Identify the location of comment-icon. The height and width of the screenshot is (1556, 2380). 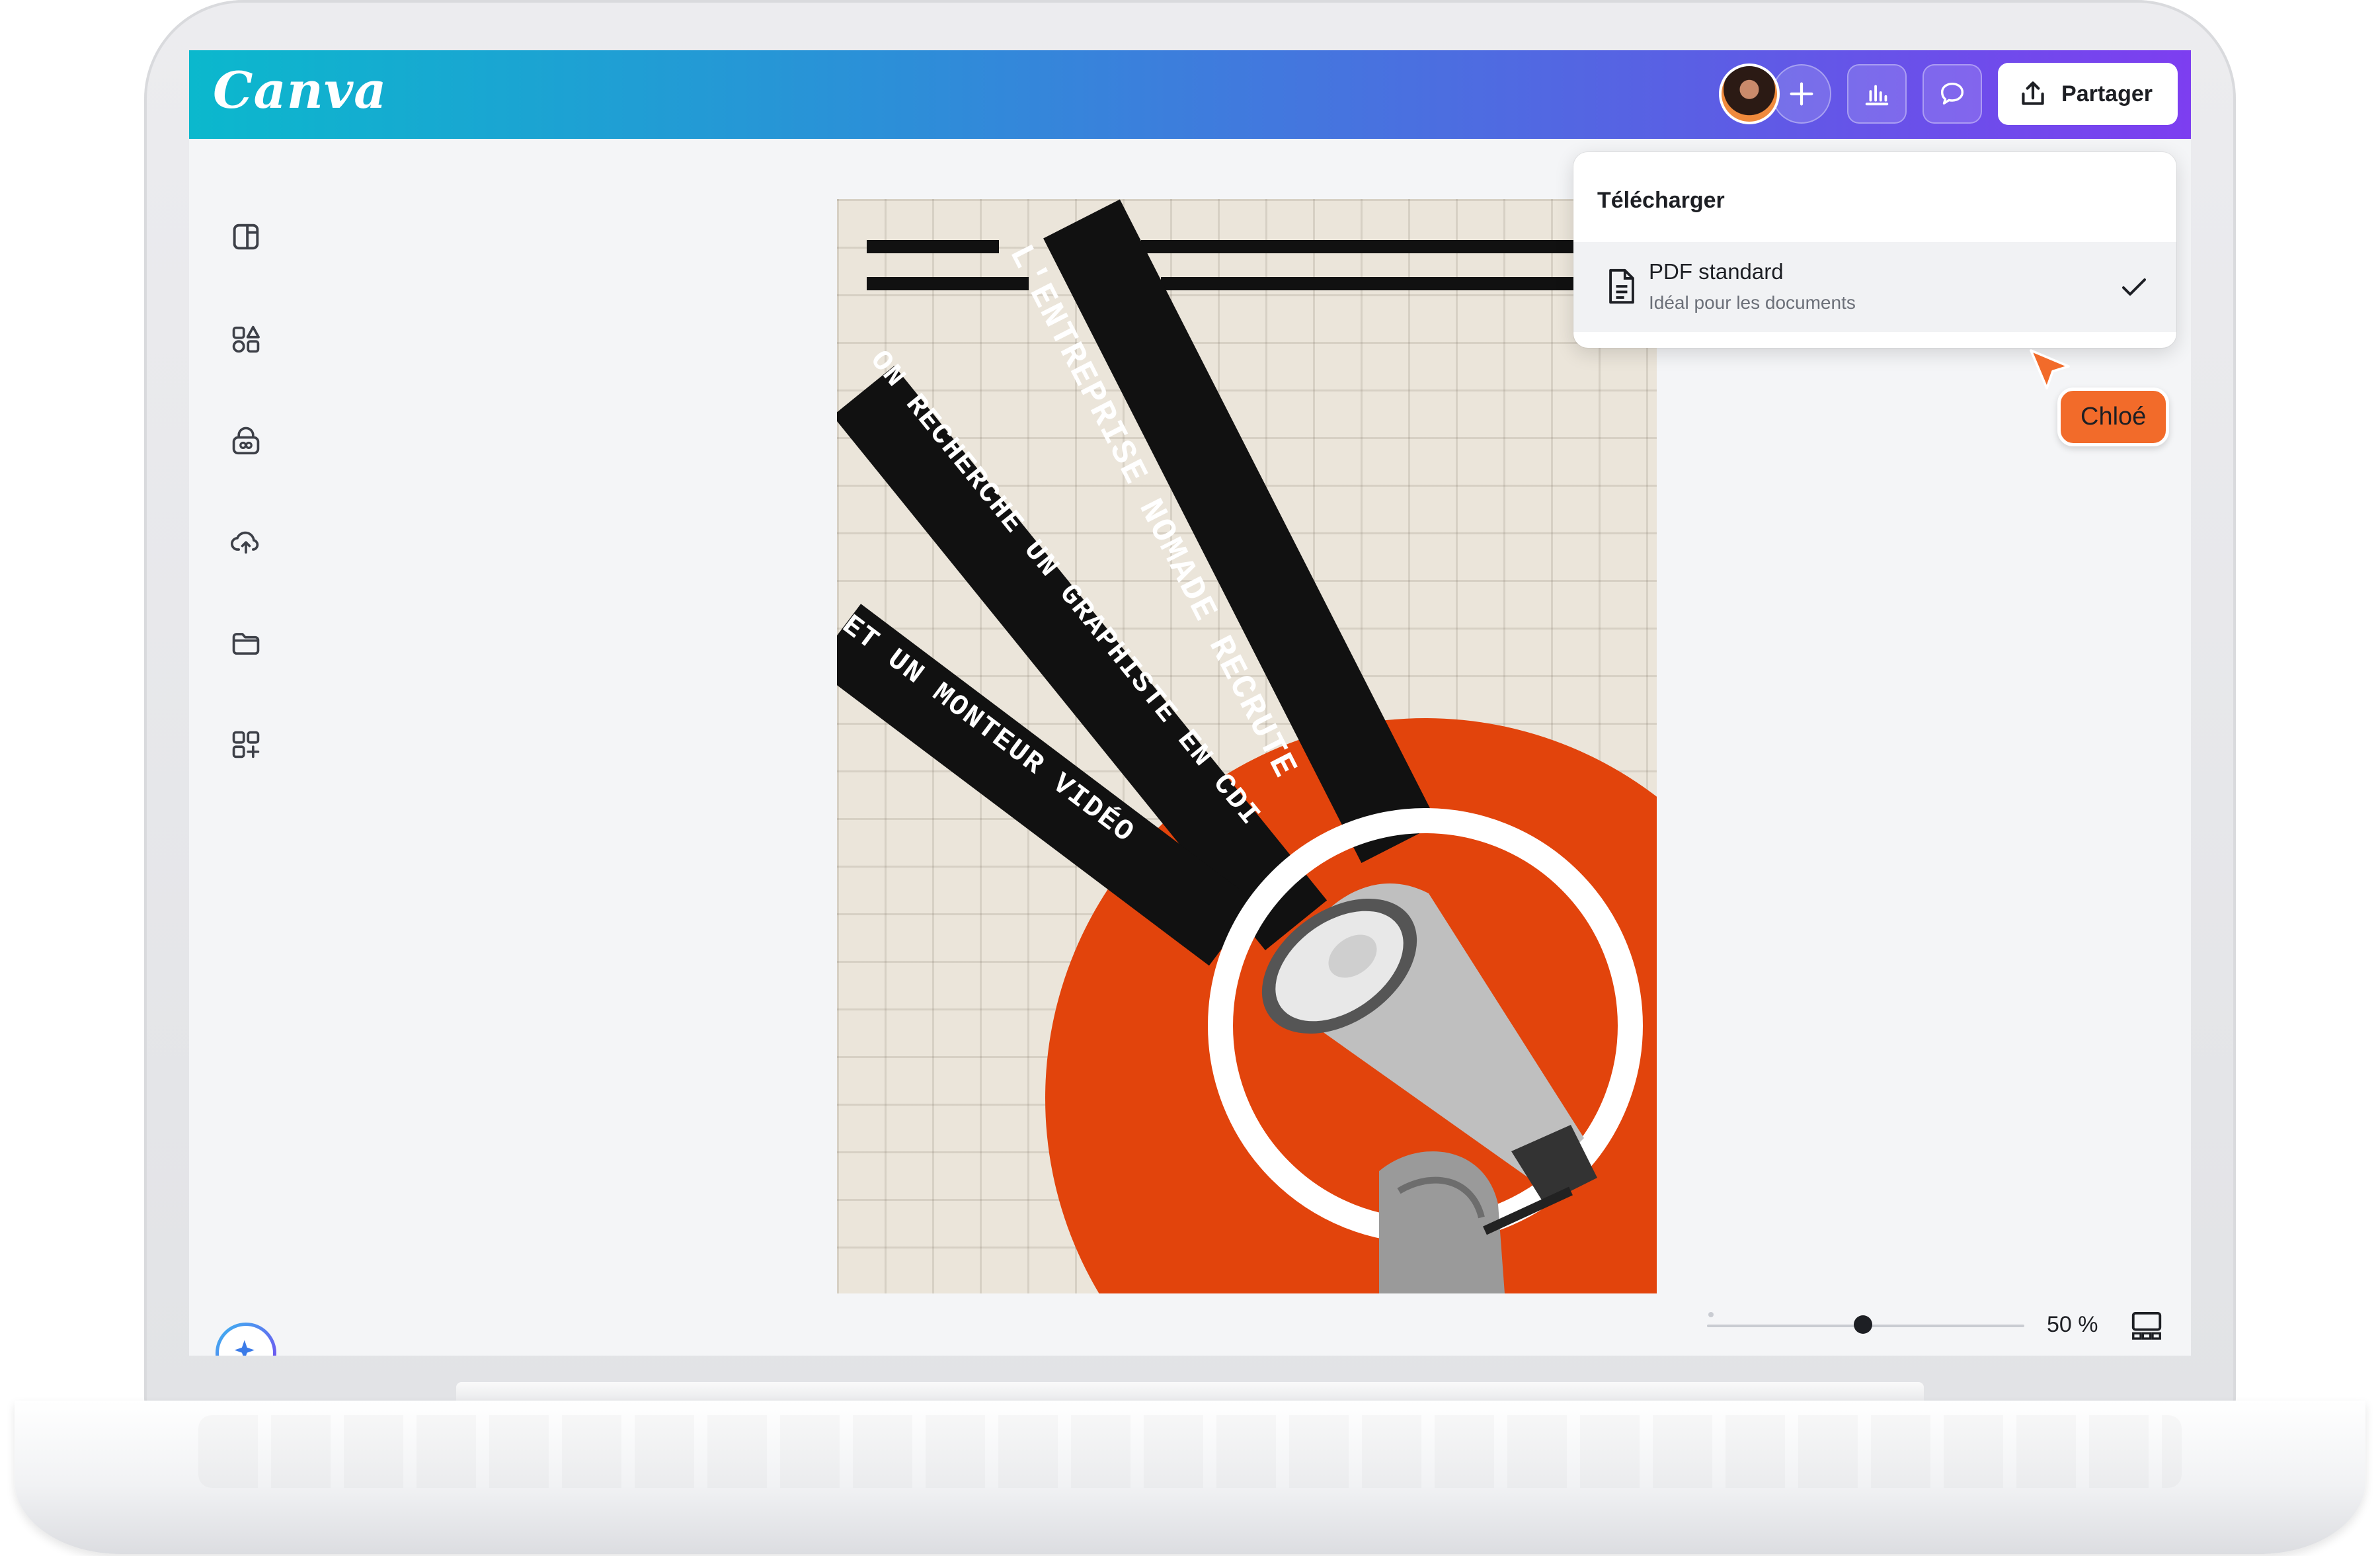
(1952, 93).